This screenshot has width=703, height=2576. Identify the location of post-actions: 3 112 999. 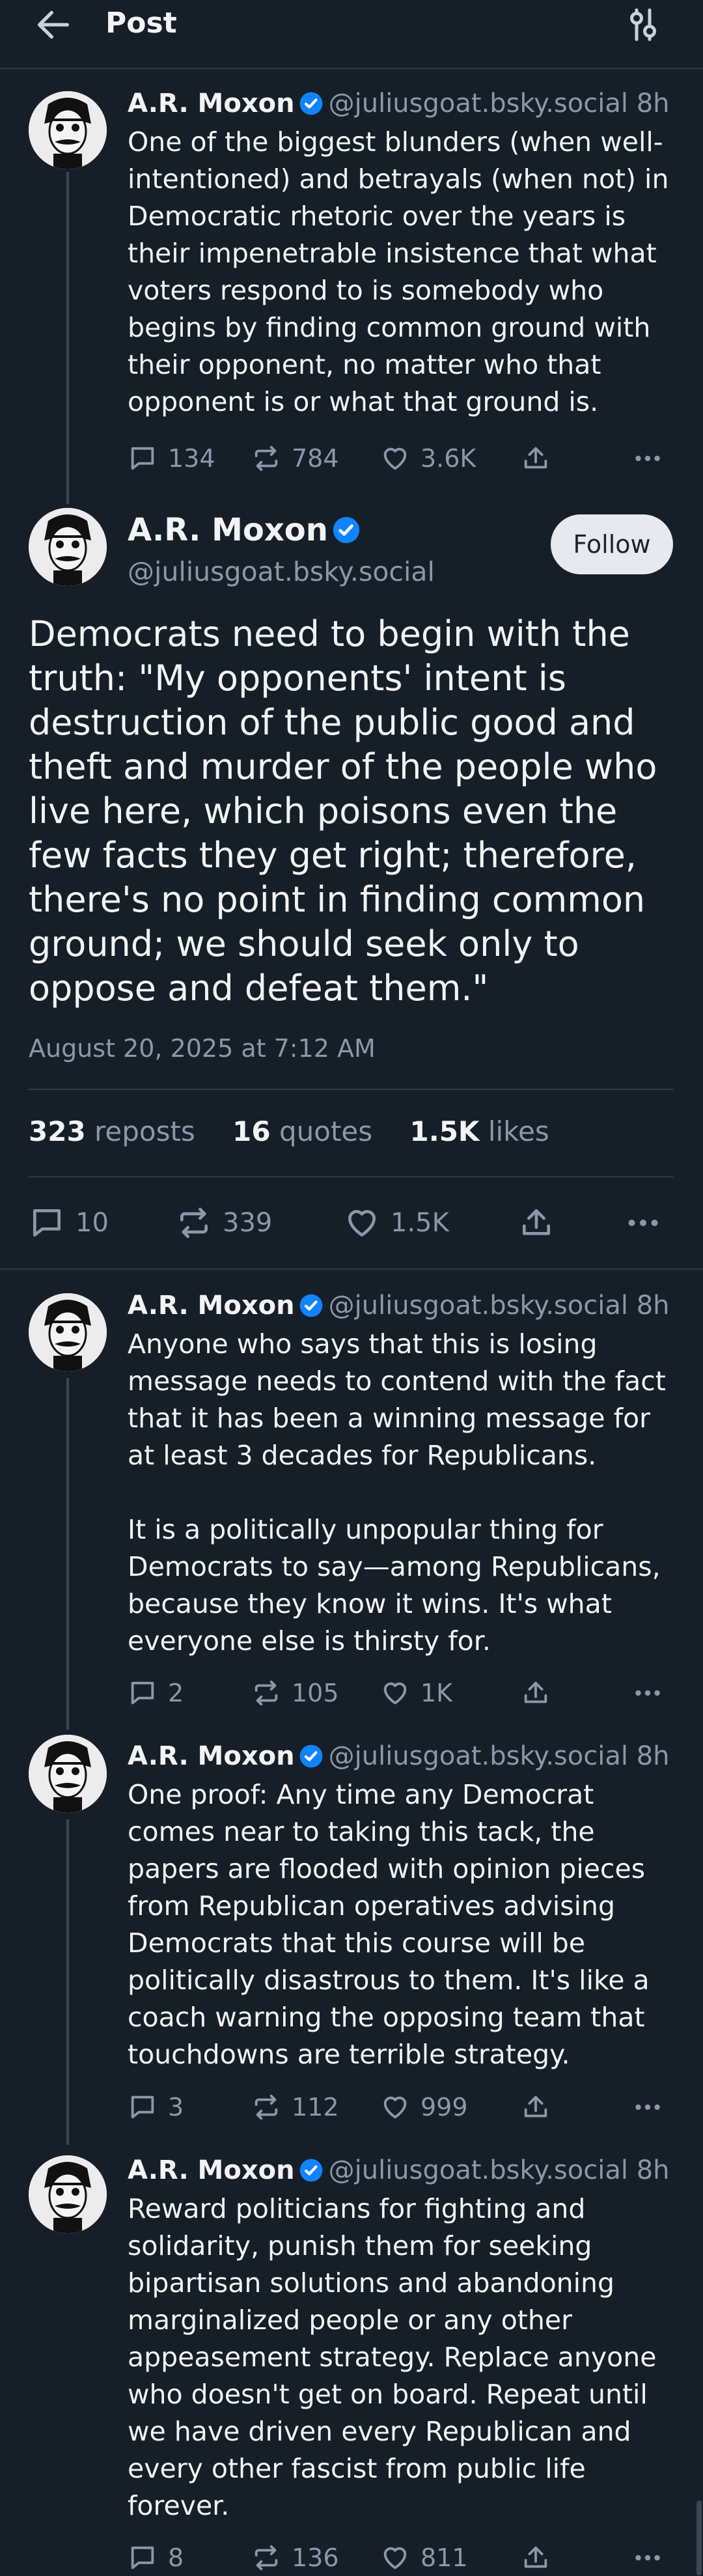
(401, 2107).